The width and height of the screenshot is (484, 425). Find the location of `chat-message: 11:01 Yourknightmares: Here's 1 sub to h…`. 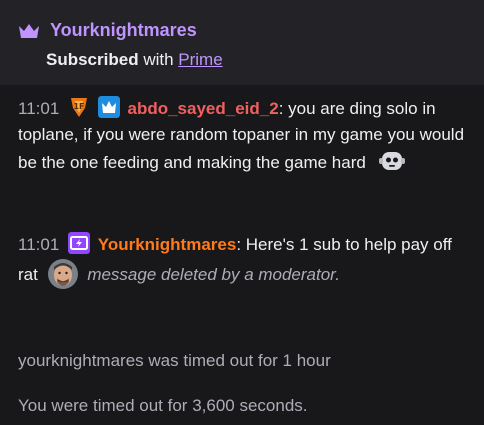

chat-message: 11:01 Yourknightmares: Here's 1 sub to h… is located at coordinates (243, 261).